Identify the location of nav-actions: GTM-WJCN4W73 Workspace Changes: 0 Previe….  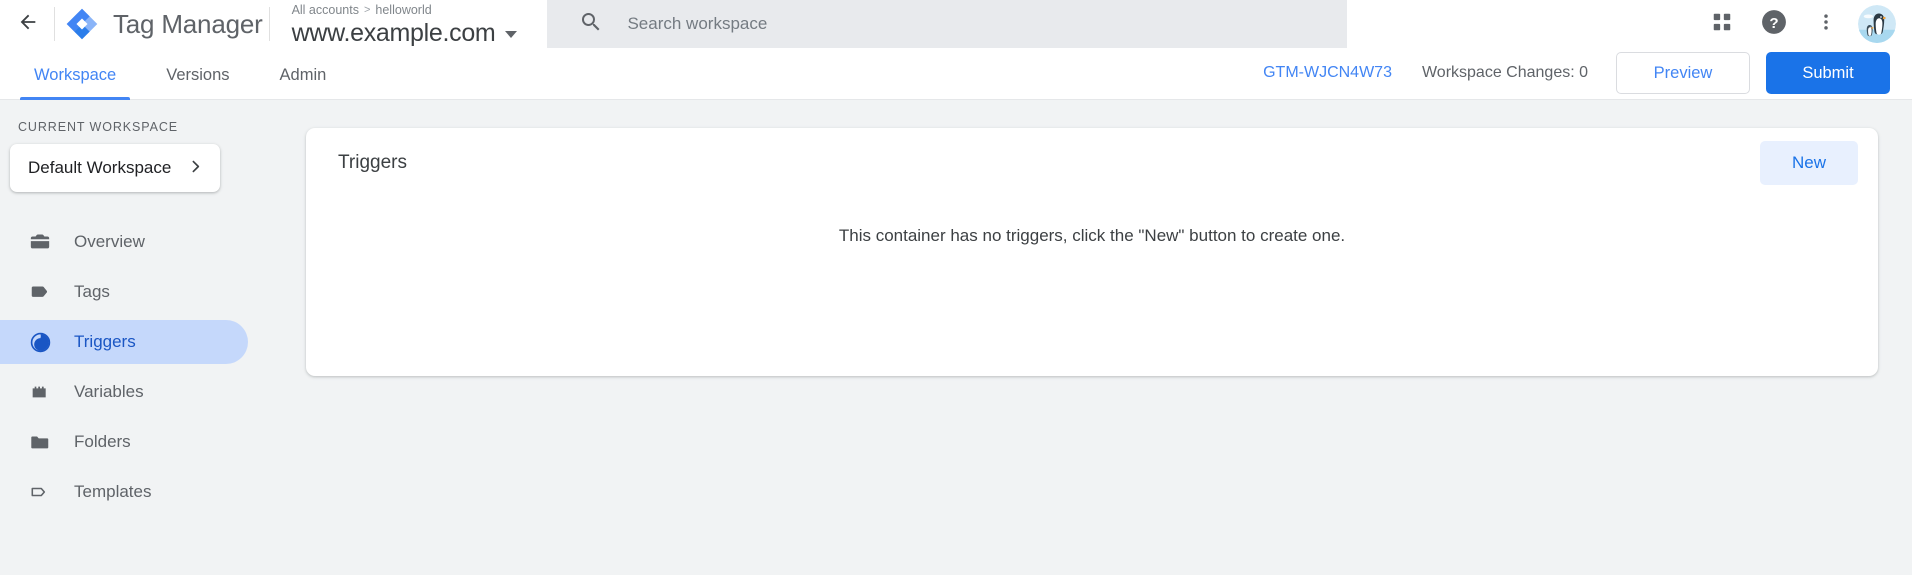
(1576, 73).